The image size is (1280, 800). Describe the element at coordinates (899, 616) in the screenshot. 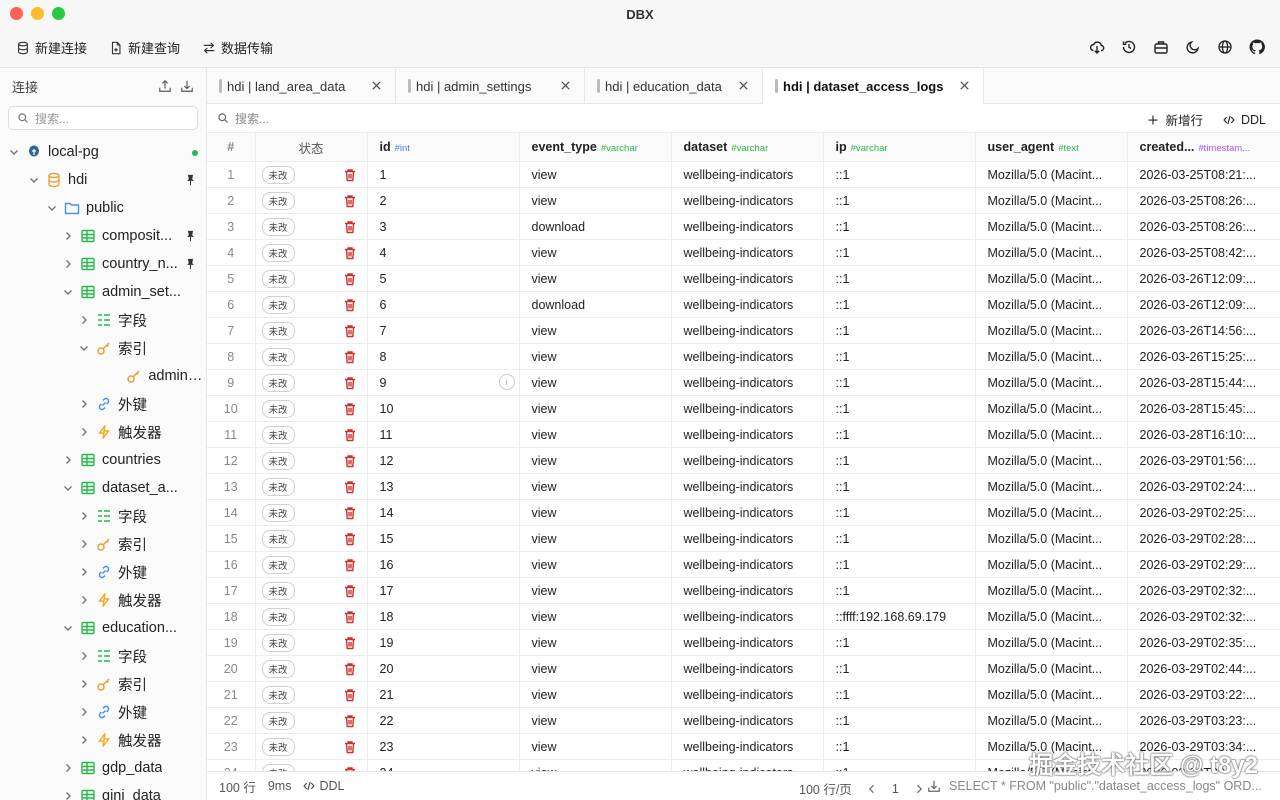

I see `table-cell: ::ffff:192.168.69.179` at that location.